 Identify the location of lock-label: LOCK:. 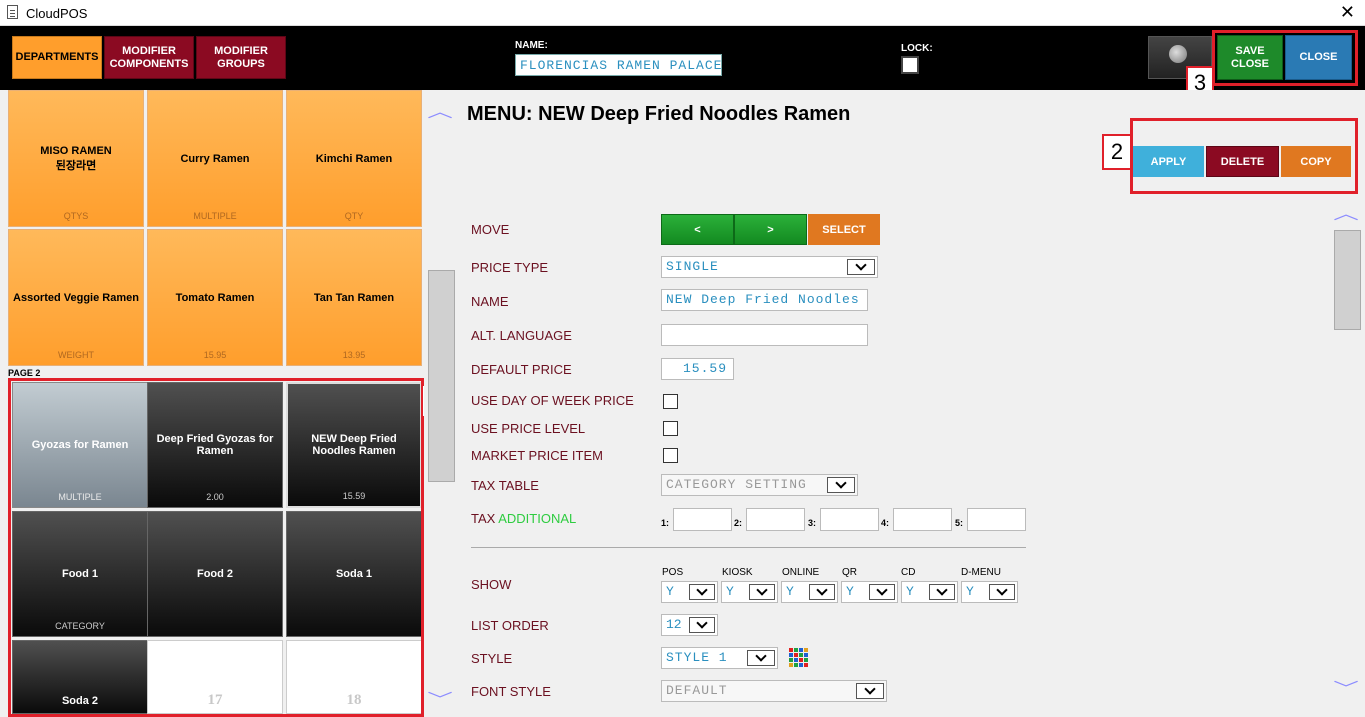
(917, 48).